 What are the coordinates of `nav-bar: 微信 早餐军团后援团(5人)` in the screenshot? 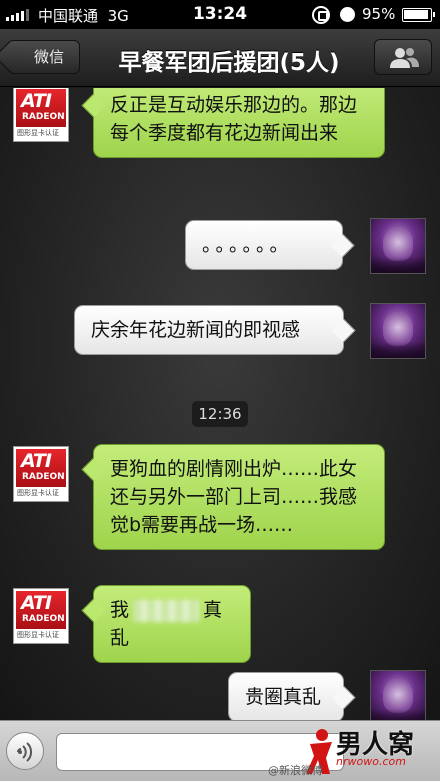 It's located at (220, 58).